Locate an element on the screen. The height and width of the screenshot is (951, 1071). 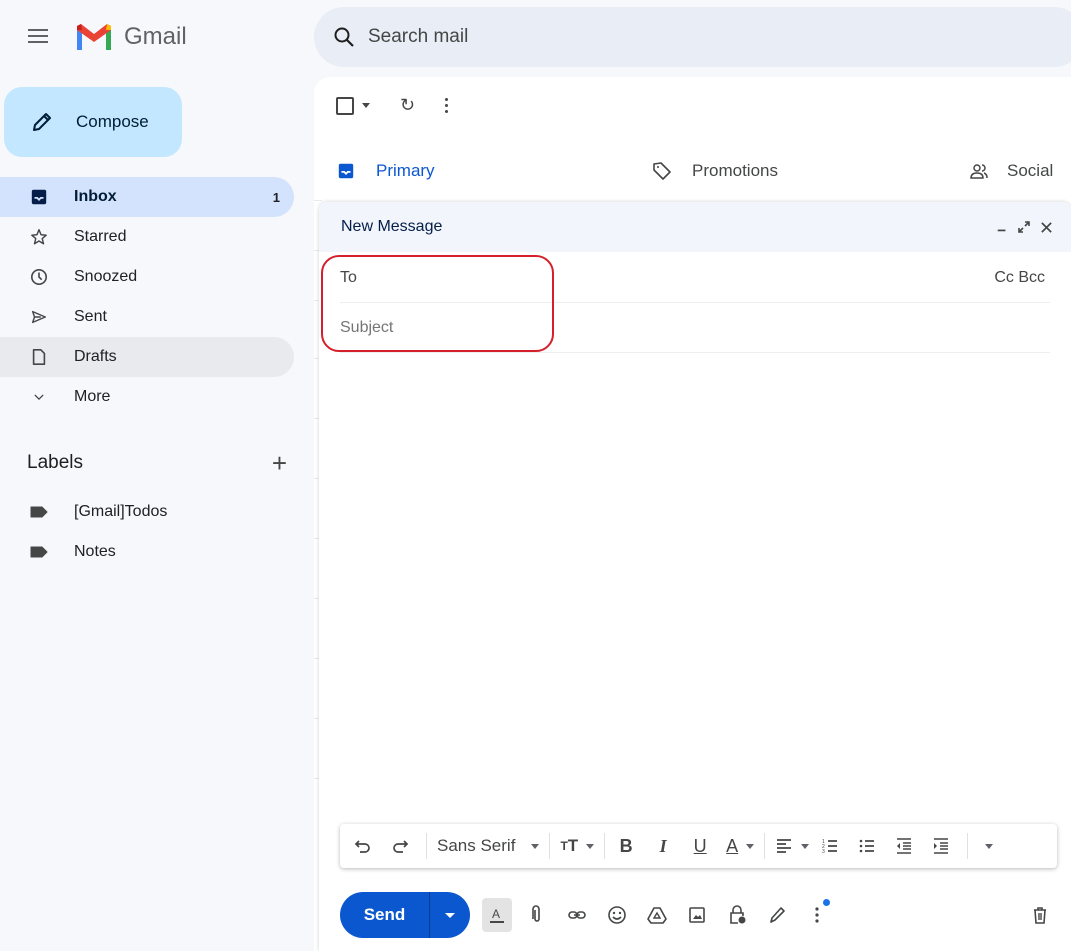
label-name: [Gmail]Todos is located at coordinates (121, 511).